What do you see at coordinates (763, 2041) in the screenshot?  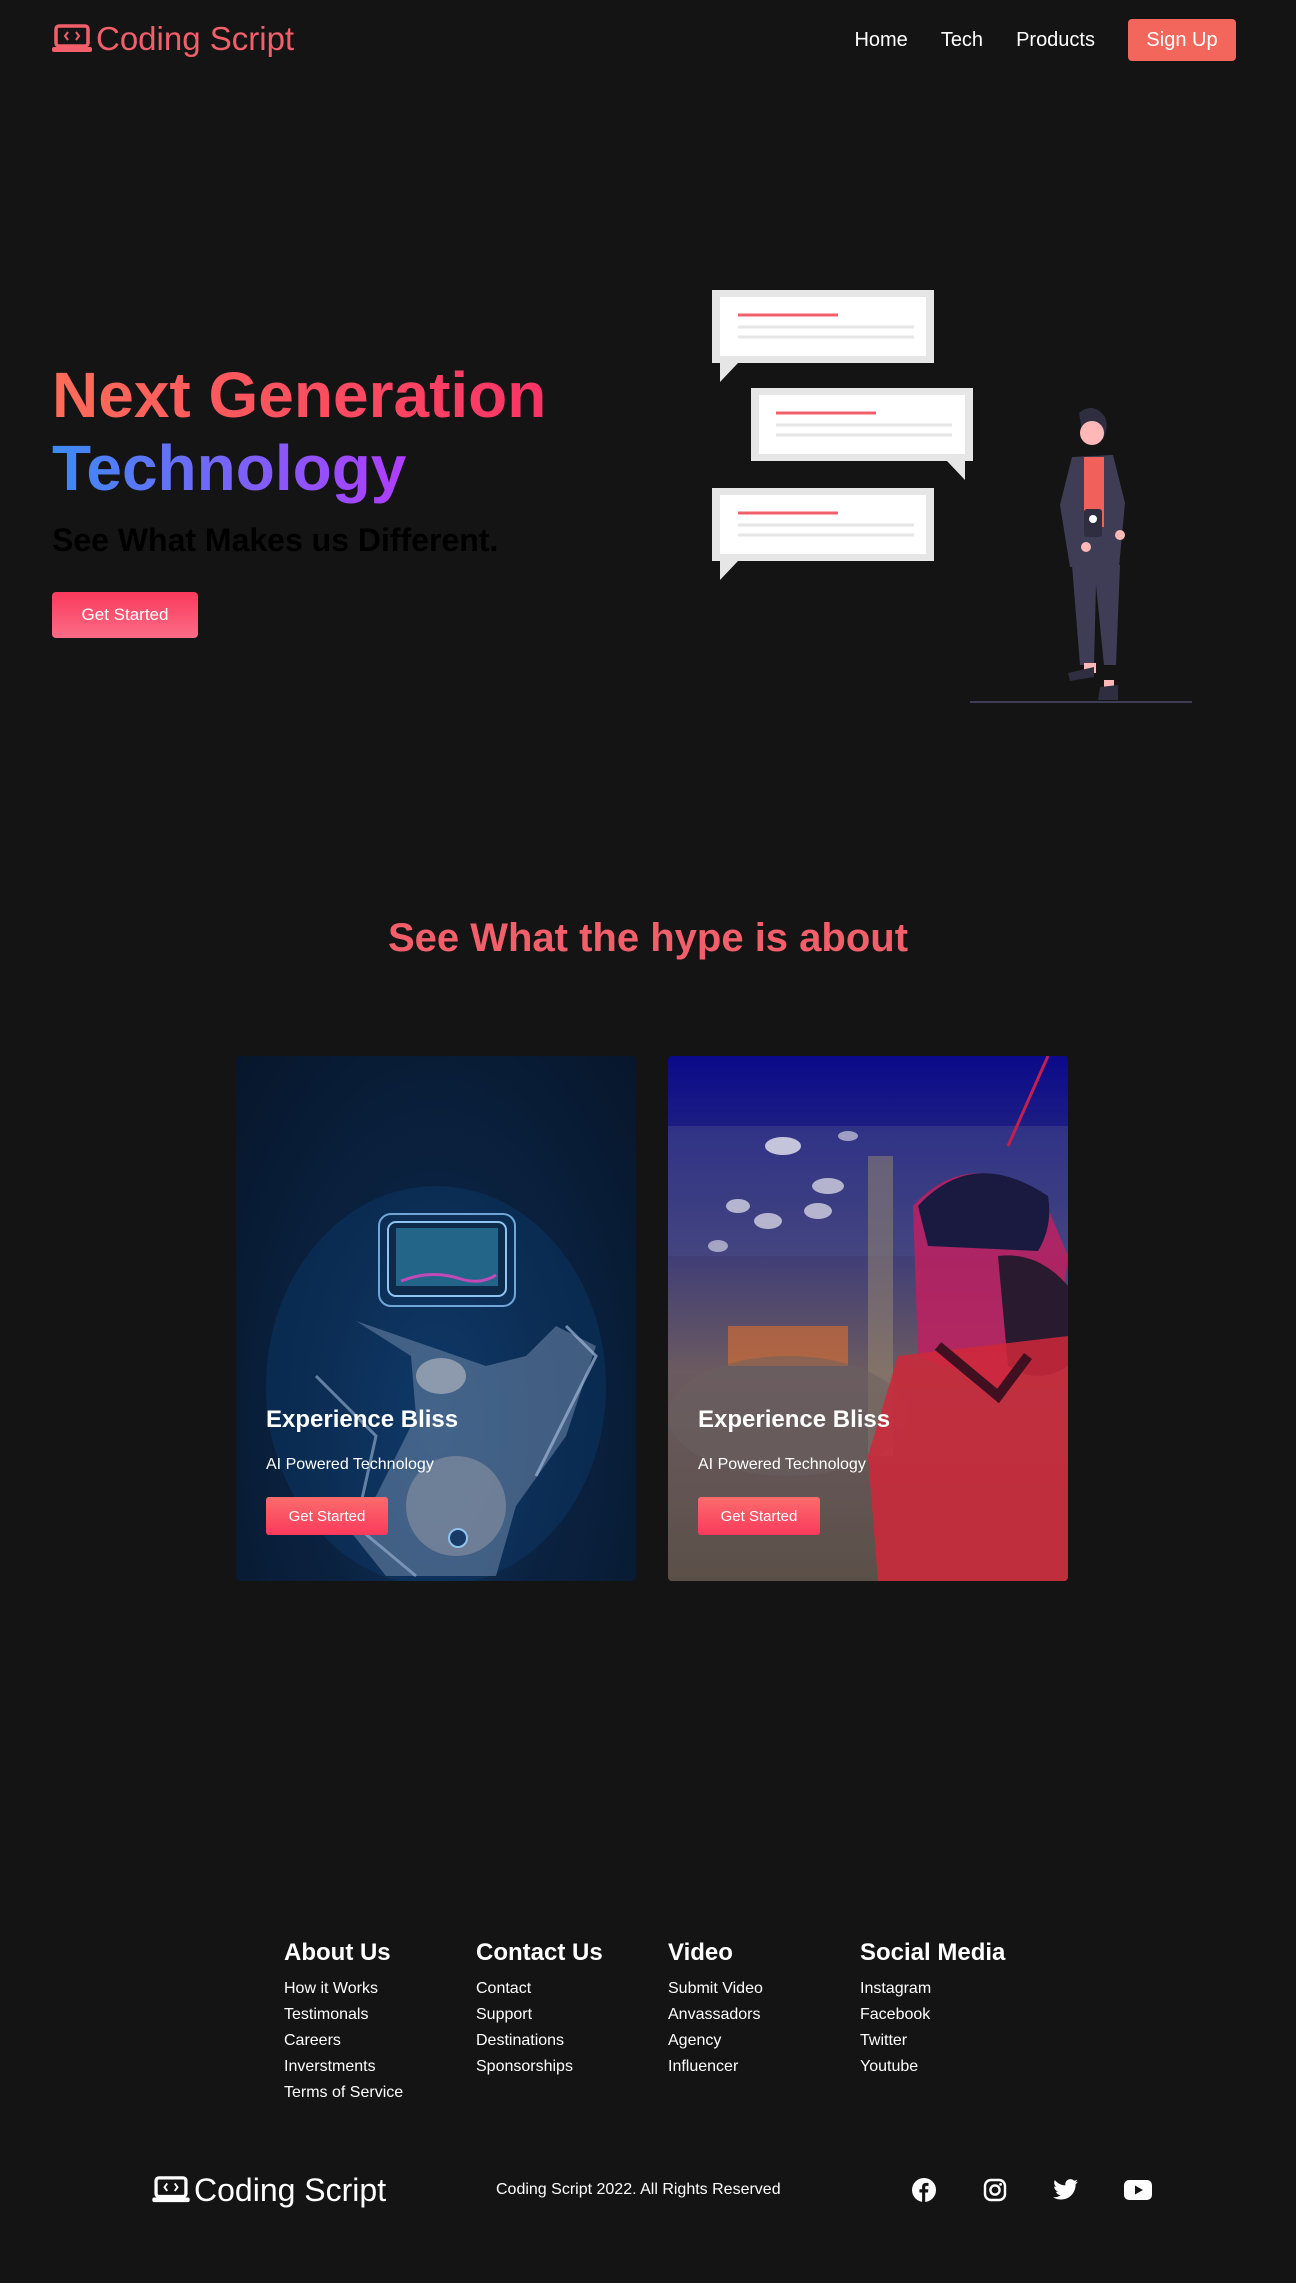 I see `footer-link: Agency` at bounding box center [763, 2041].